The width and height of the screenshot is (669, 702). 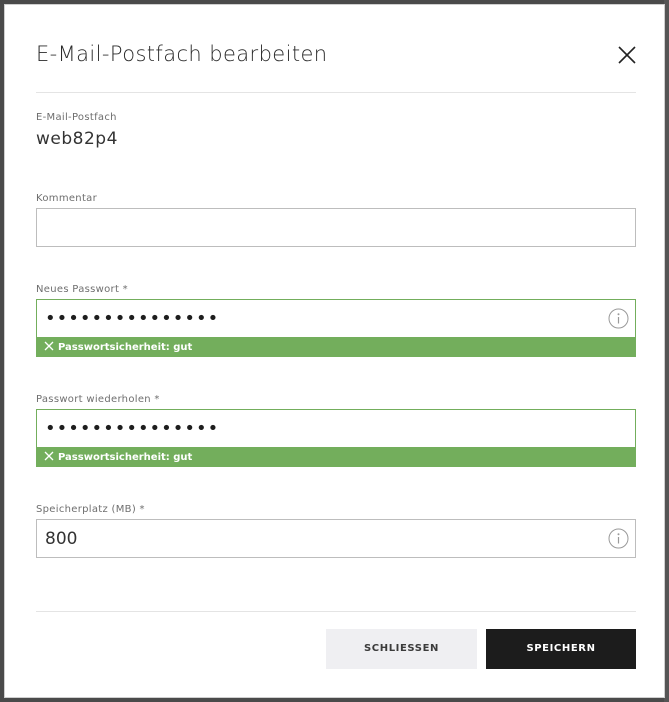 I want to click on repeat-password-input: •••••••••••••••, so click(x=132, y=428).